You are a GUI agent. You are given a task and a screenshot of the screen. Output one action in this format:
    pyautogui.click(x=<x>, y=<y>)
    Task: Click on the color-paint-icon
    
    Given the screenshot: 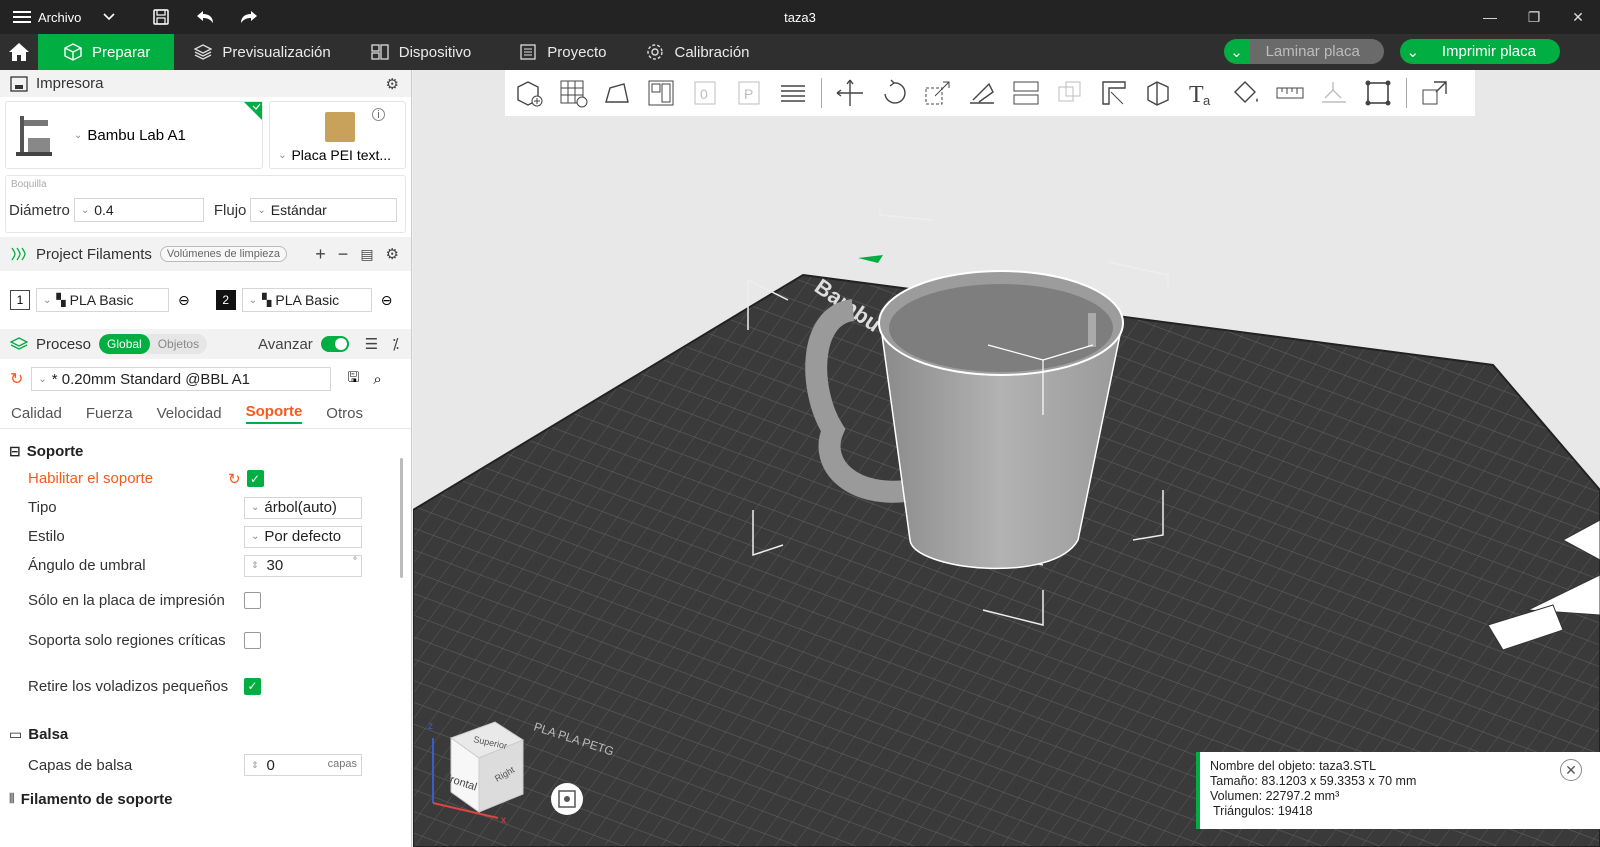 What is the action you would take?
    pyautogui.click(x=1246, y=93)
    